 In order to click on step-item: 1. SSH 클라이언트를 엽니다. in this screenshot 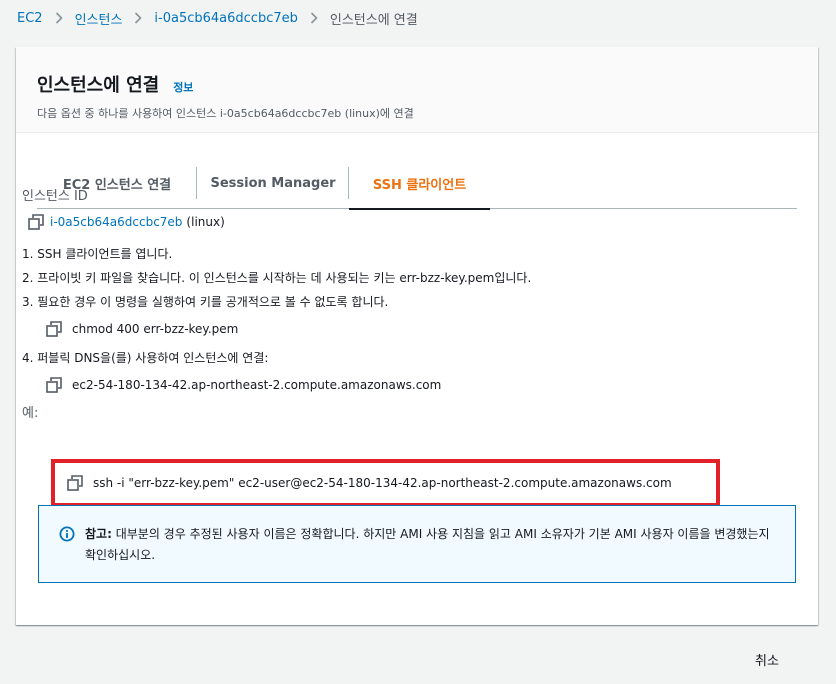, I will do `click(97, 254)`.